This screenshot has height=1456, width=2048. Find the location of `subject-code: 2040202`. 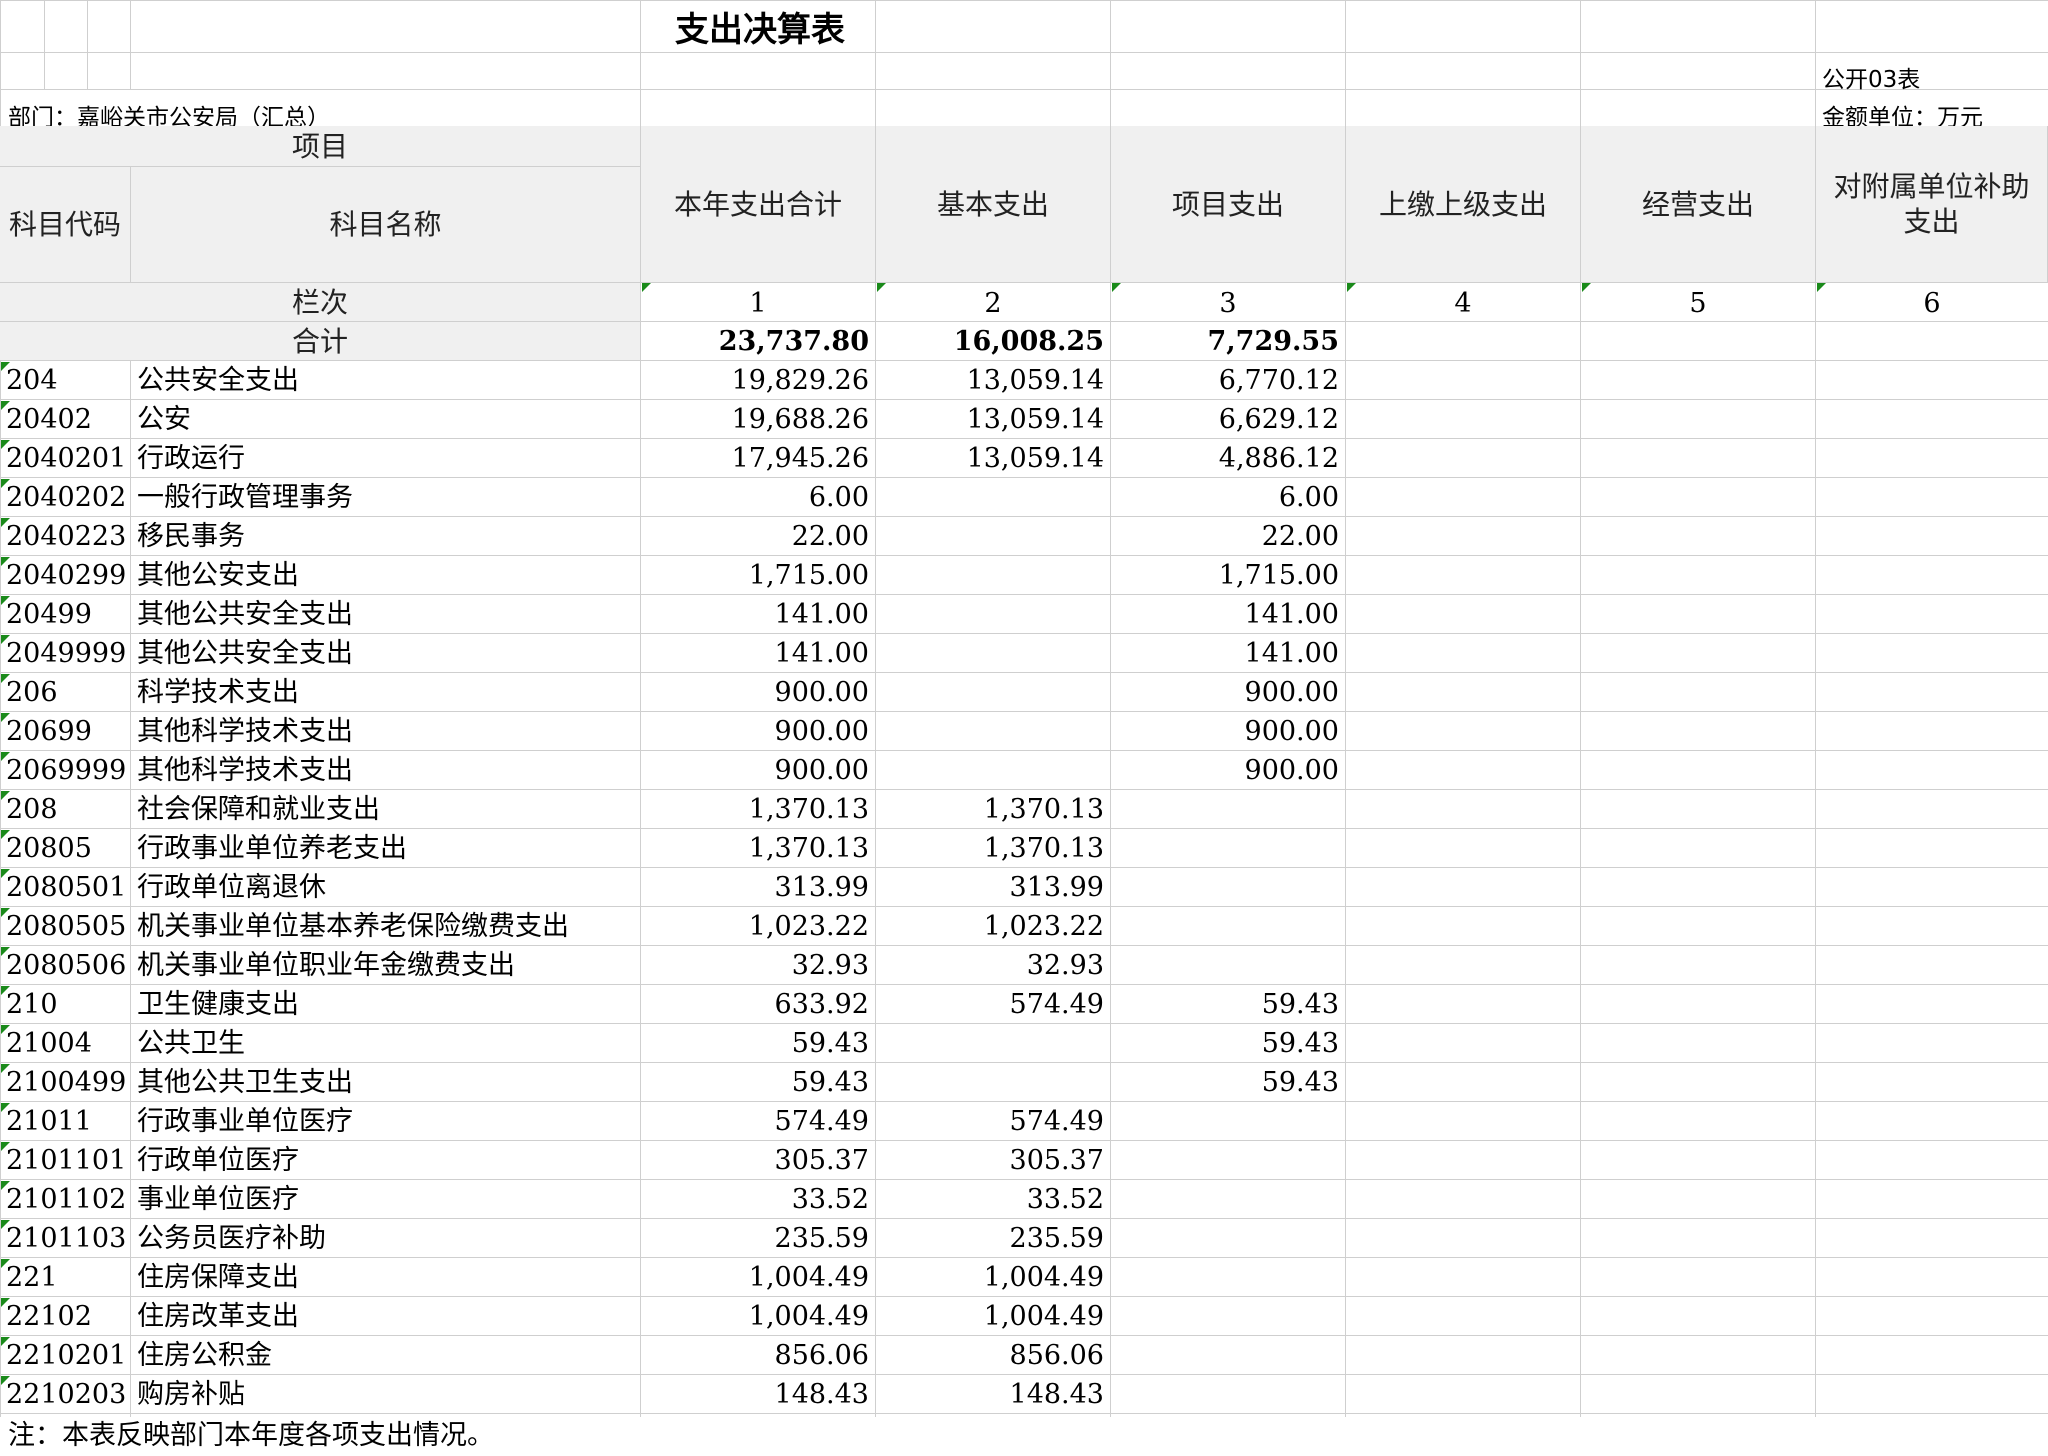

subject-code: 2040202 is located at coordinates (65, 497).